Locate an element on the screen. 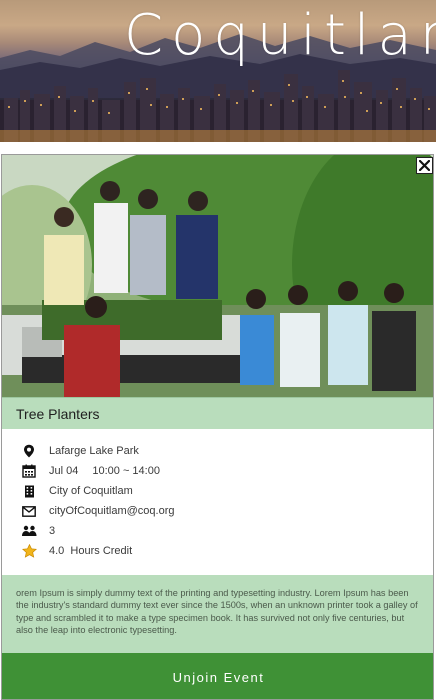 The height and width of the screenshot is (700, 436). close-button is located at coordinates (424, 165).